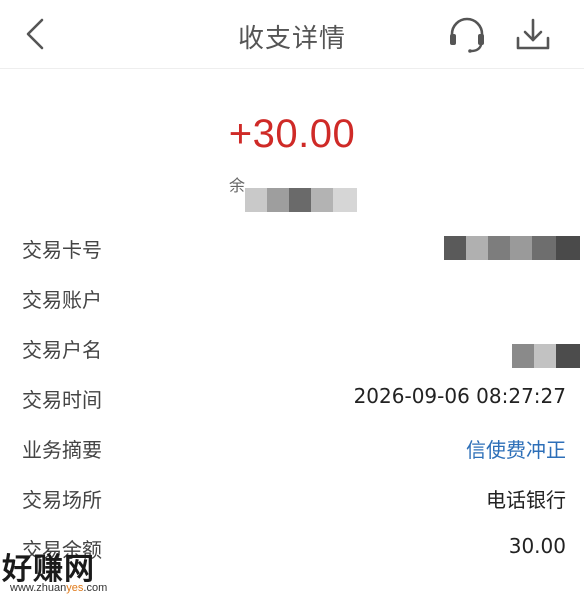 The height and width of the screenshot is (600, 584). Describe the element at coordinates (459, 396) in the screenshot. I see `transaction-time: 2026-09-06 08:27:27` at that location.